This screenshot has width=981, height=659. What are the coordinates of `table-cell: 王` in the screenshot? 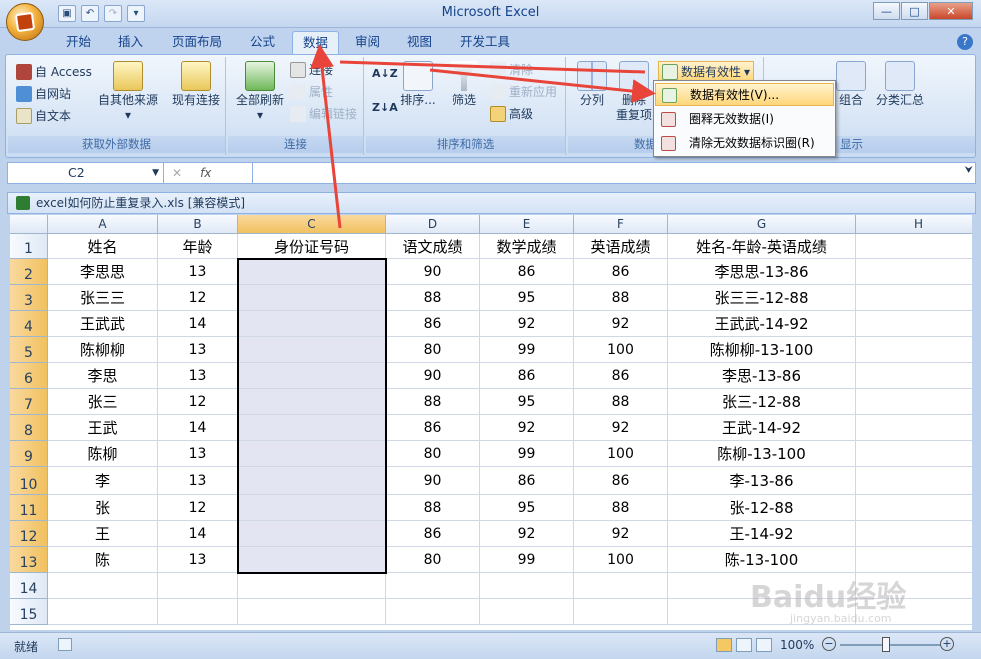 It's located at (103, 534).